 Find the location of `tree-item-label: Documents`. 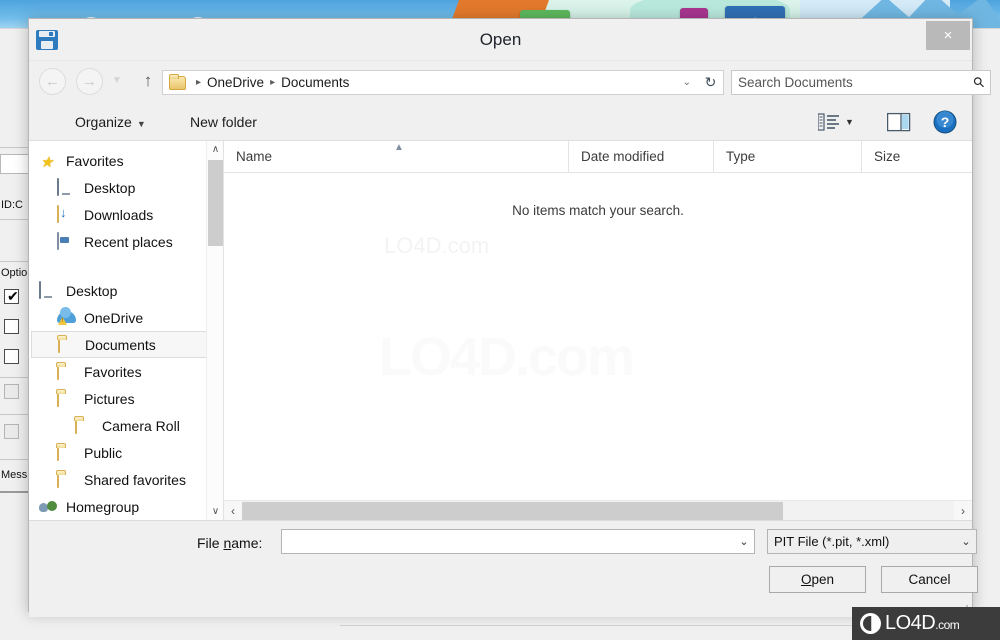

tree-item-label: Documents is located at coordinates (120, 344).